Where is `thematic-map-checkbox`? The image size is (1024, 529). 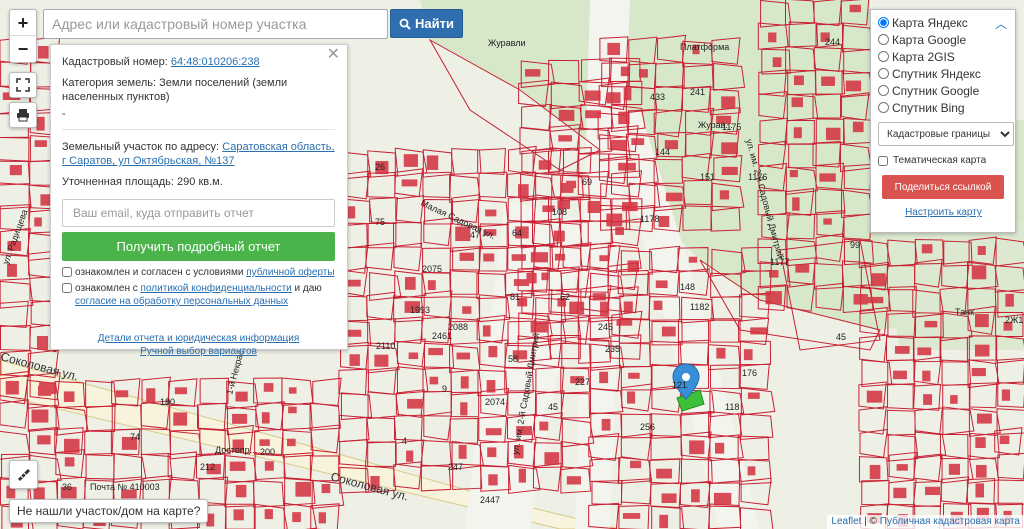 thematic-map-checkbox is located at coordinates (883, 160).